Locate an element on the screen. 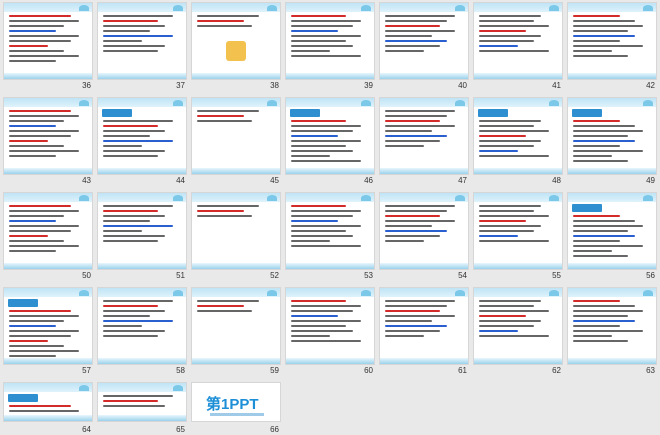 This screenshot has height=435, width=660. slide-thumbnail: 52 is located at coordinates (236, 237).